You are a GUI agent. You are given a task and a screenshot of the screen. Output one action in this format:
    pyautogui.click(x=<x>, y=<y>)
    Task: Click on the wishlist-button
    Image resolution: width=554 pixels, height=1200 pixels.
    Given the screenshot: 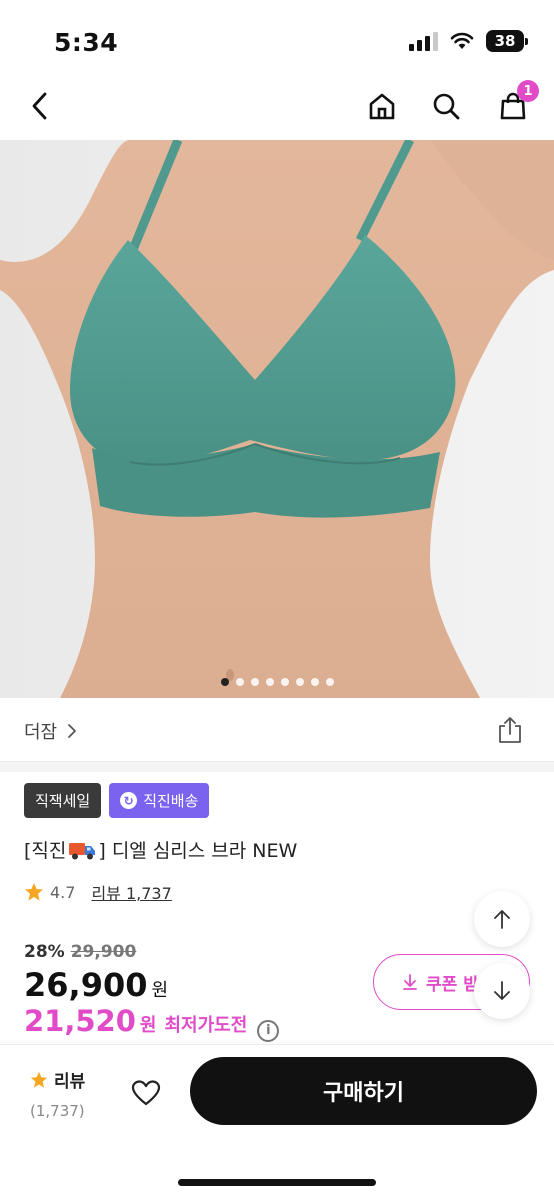 What is the action you would take?
    pyautogui.click(x=146, y=1093)
    